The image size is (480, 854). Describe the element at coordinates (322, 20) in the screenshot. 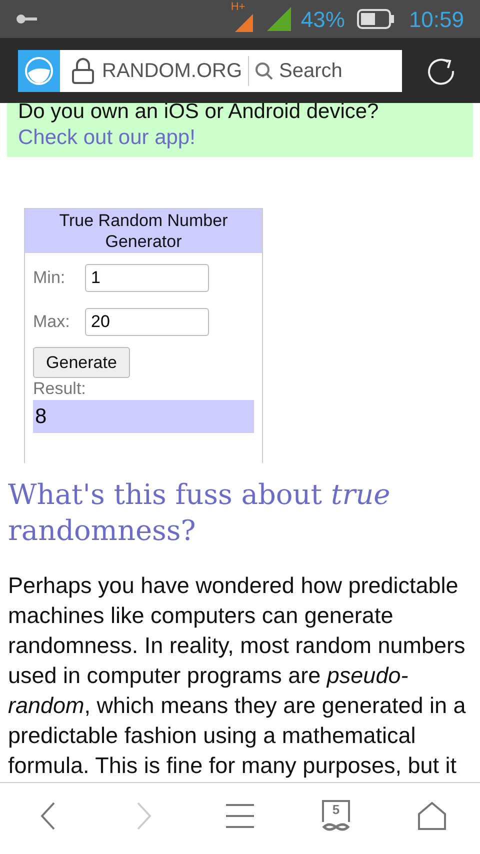

I see `battery-percent: 43%` at that location.